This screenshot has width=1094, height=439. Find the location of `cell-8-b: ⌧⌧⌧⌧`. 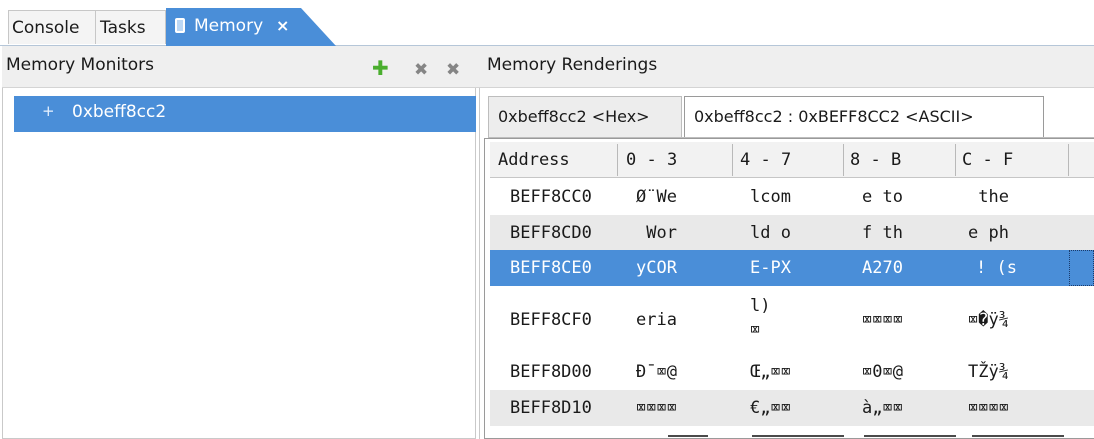

cell-8-b: ⌧⌧⌧⌧ is located at coordinates (882, 320).